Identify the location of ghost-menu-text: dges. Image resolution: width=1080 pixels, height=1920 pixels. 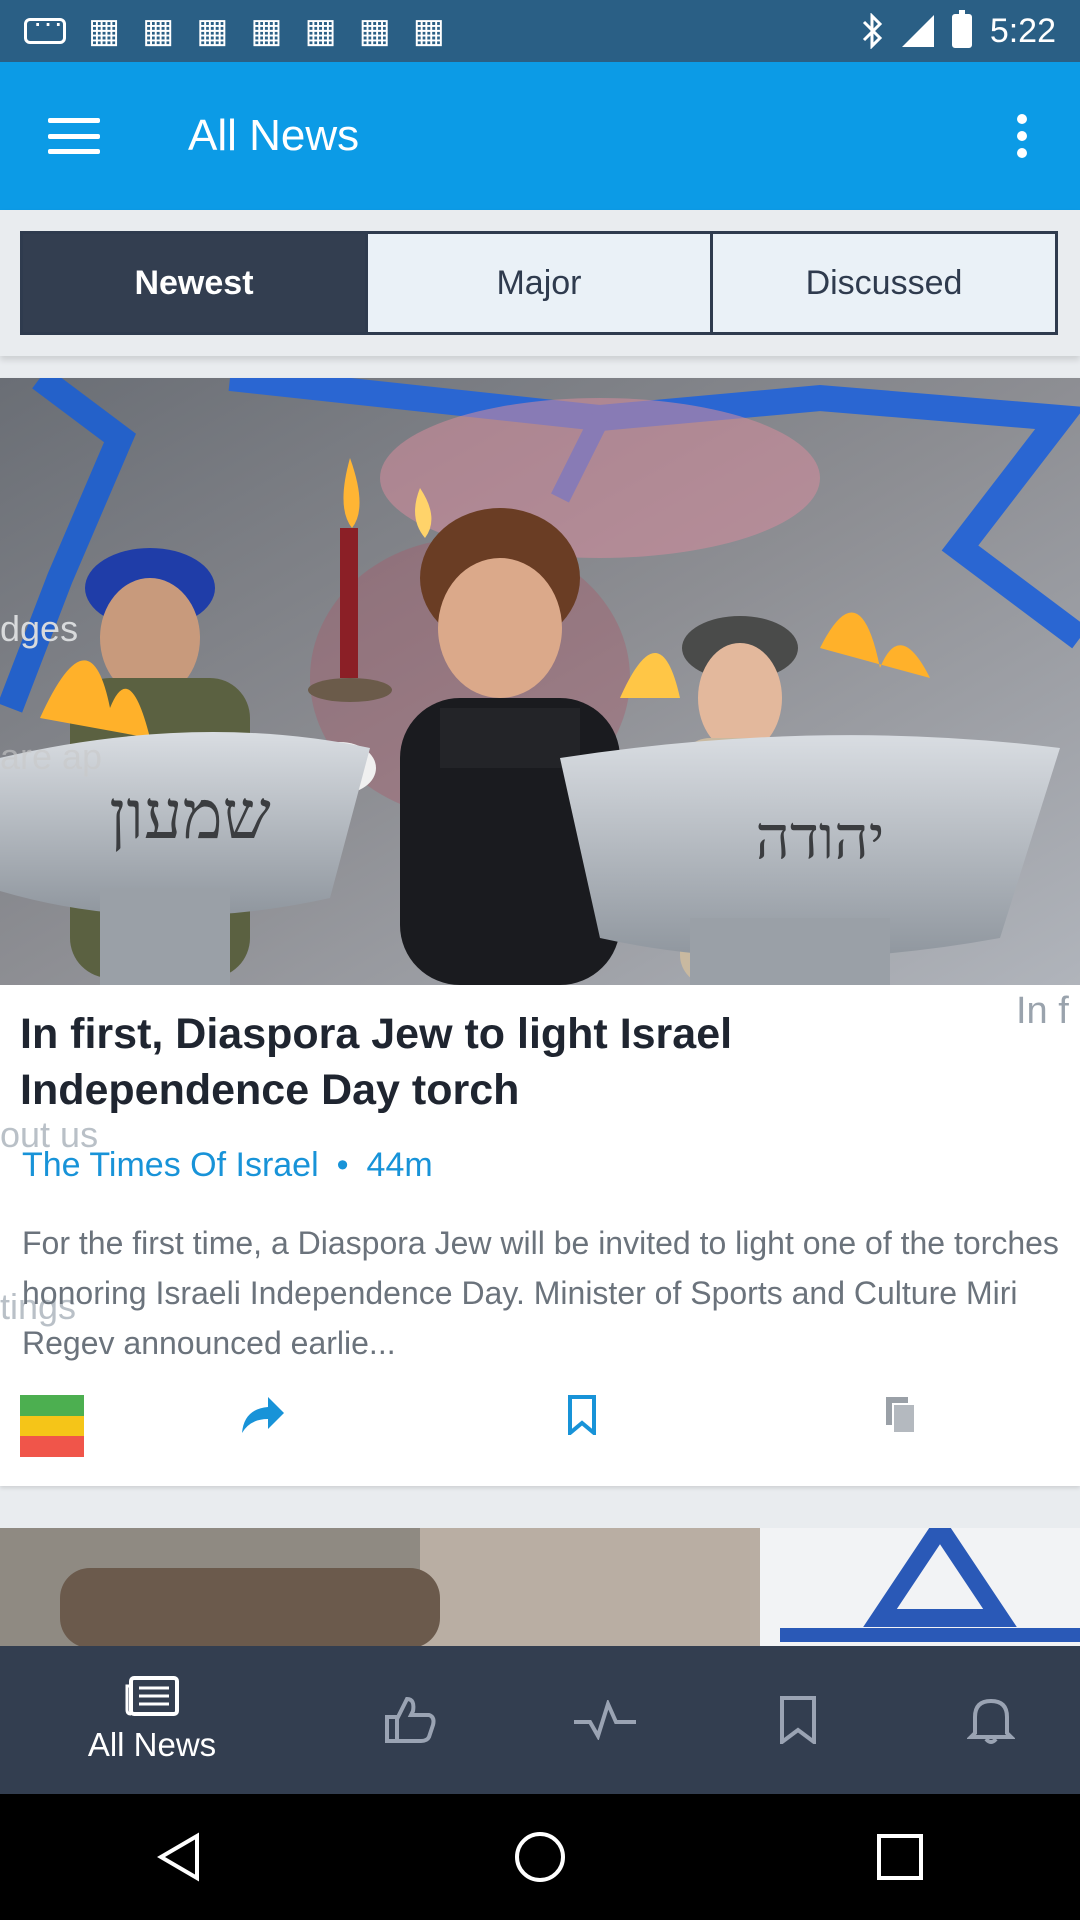
(39, 628).